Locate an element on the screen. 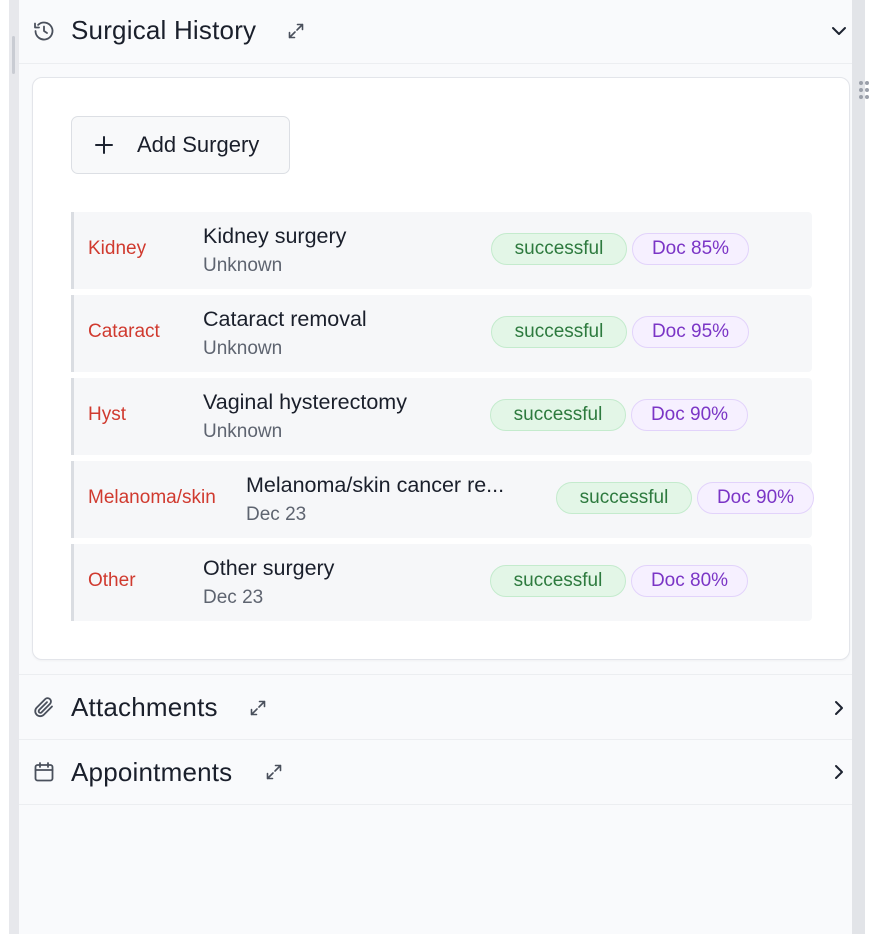  doc-confidence-badge: Doc 95% is located at coordinates (690, 332).